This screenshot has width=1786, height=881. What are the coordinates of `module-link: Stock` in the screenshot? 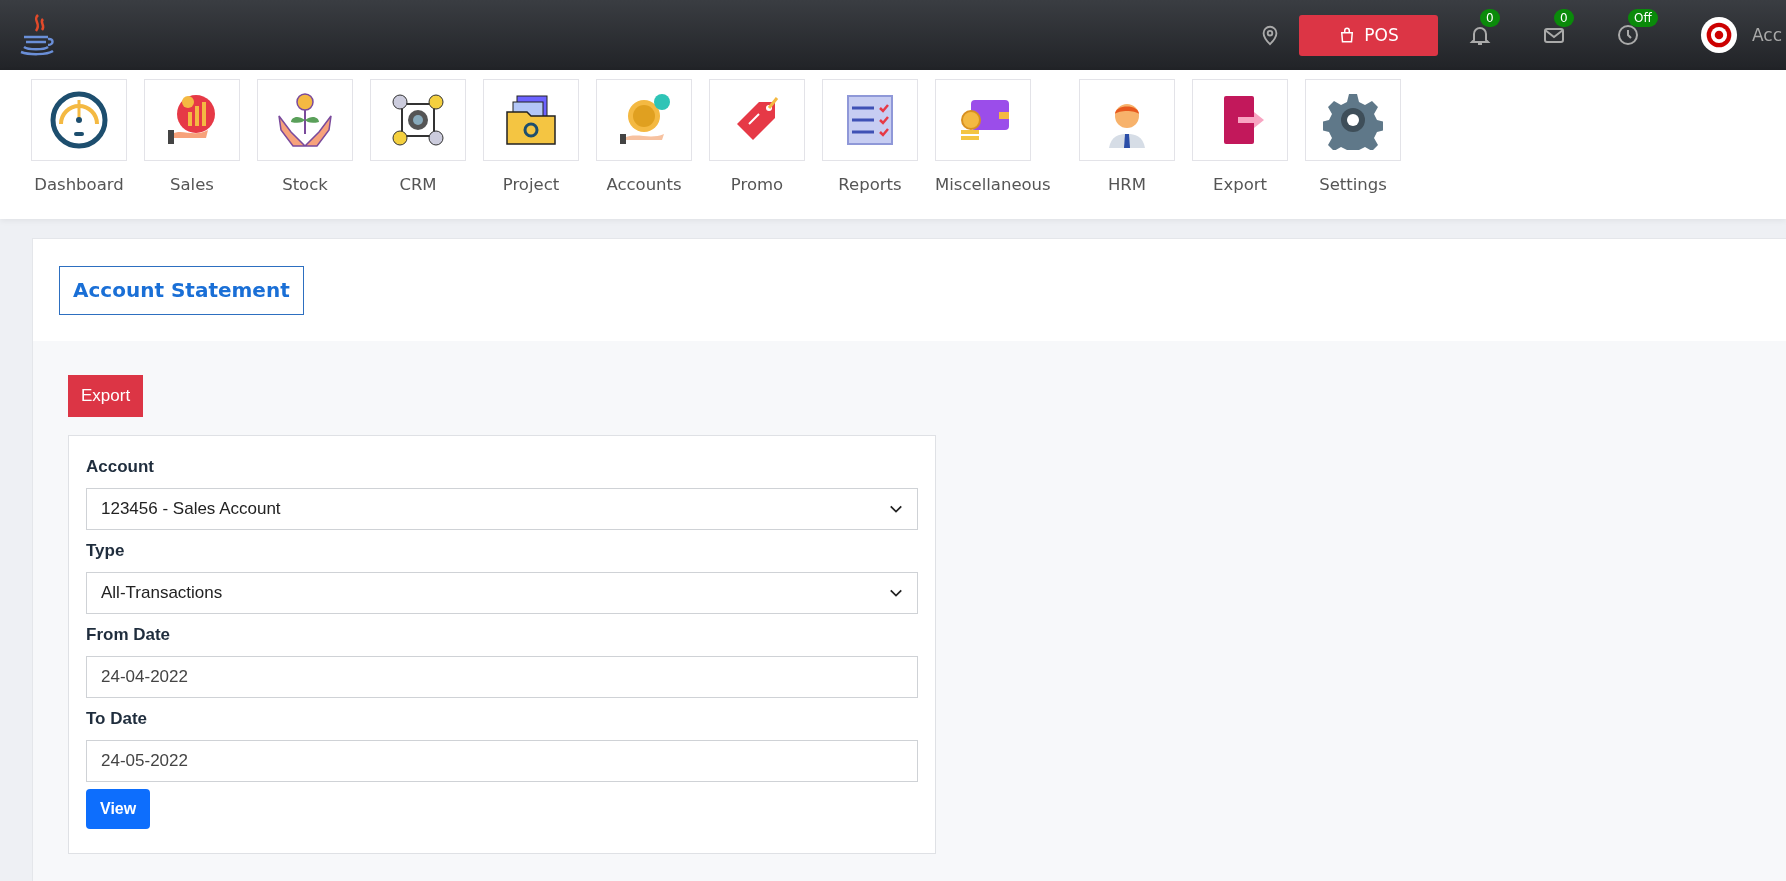 It's located at (313, 144).